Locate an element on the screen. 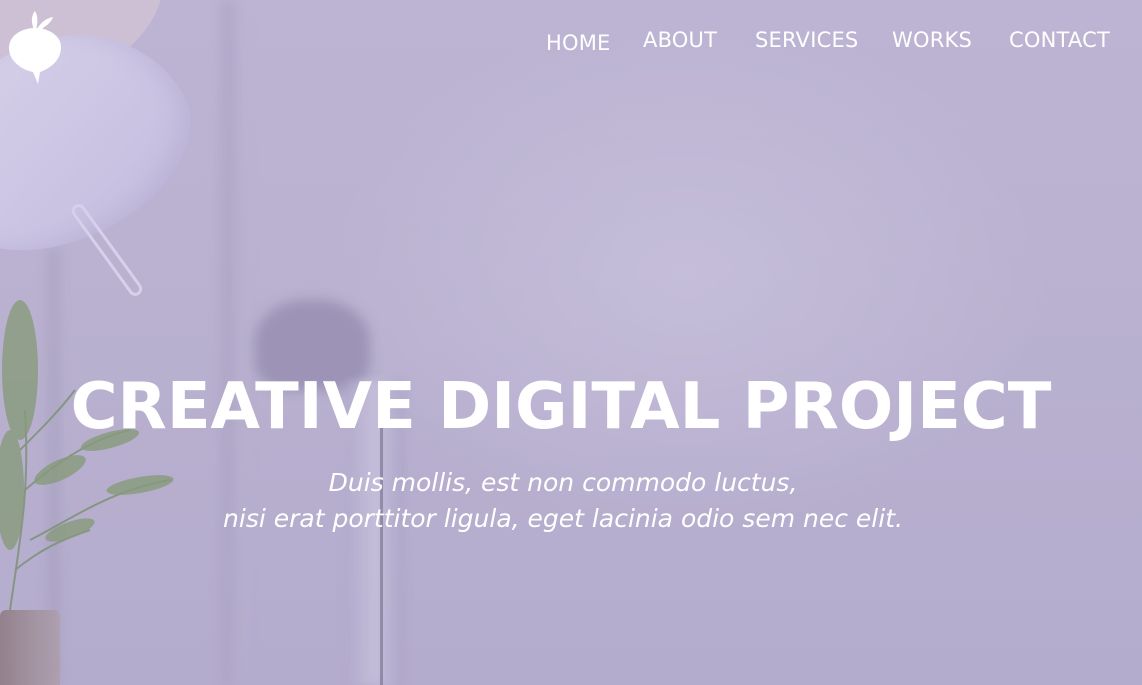 Image resolution: width=1142 pixels, height=685 pixels. nav-services: SERVICES is located at coordinates (806, 40).